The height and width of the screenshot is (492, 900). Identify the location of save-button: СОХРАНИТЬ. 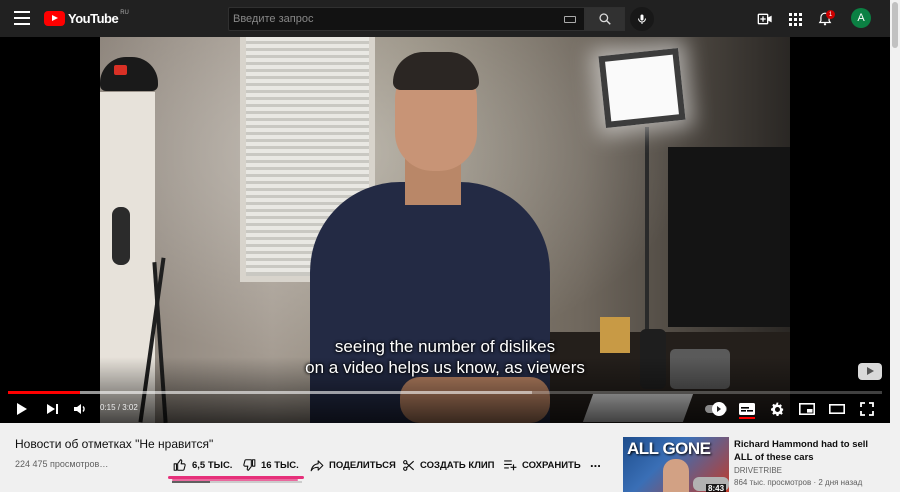
(542, 465).